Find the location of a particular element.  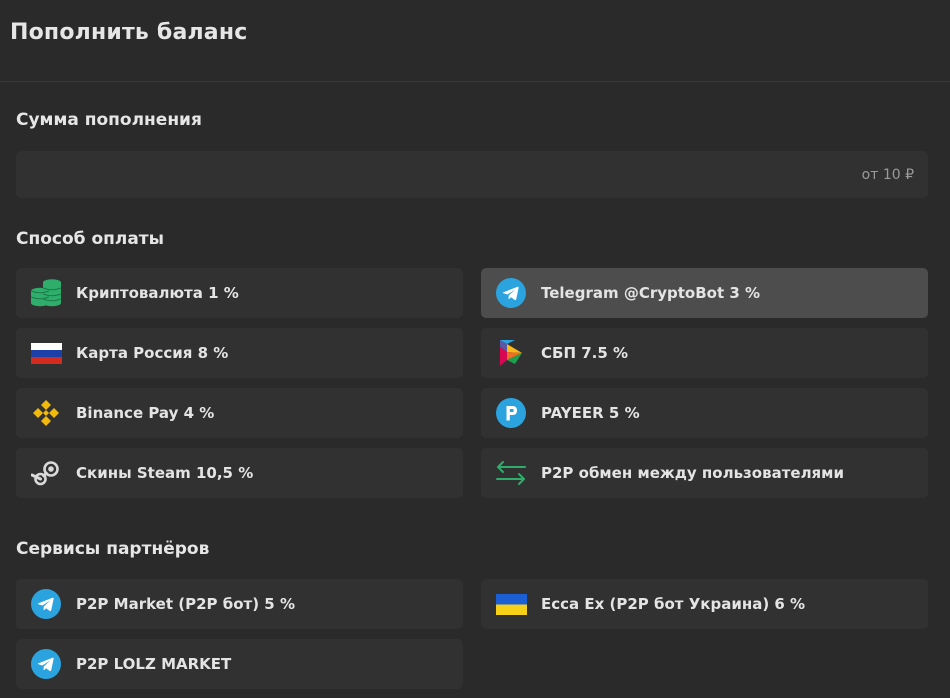

payment-option-payeer: PAYEER 5 % is located at coordinates (704, 413).